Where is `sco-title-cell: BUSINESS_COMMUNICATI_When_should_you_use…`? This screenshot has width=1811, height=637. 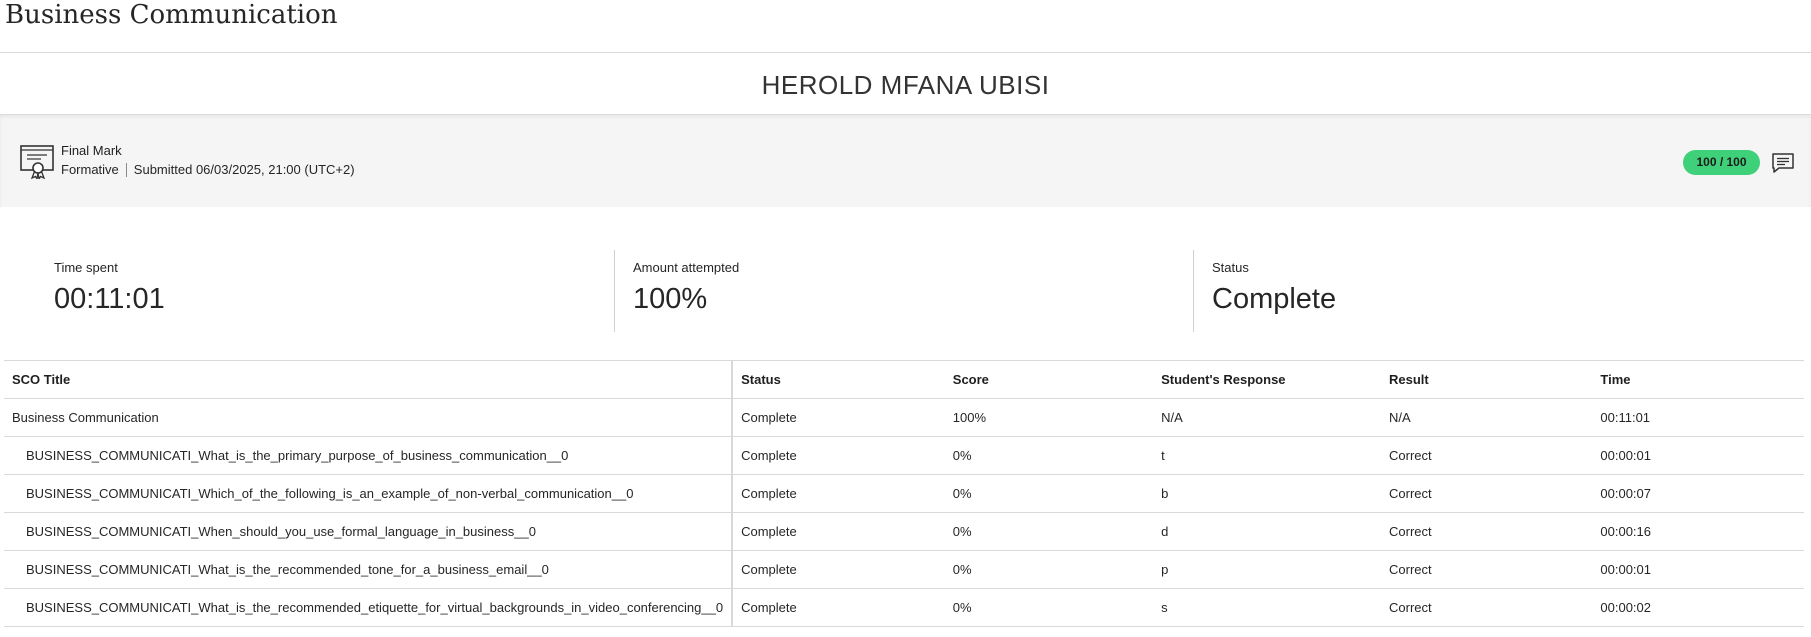
sco-title-cell: BUSINESS_COMMUNICATI_When_should_you_use… is located at coordinates (369, 531).